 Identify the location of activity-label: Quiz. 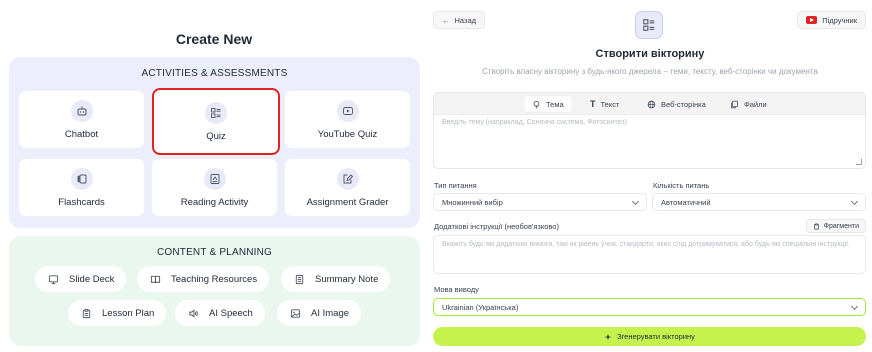
(216, 136).